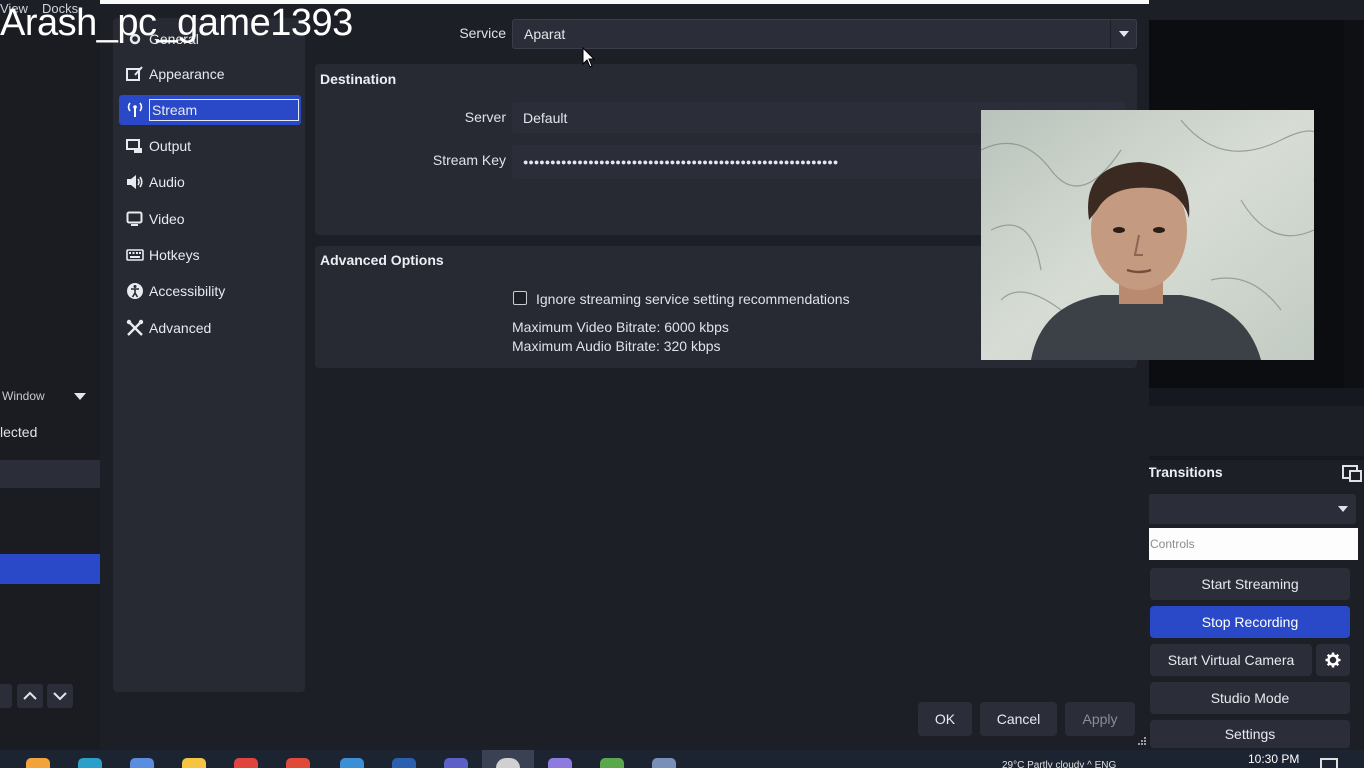  I want to click on stop-recording-button: Stop Recording, so click(1250, 622).